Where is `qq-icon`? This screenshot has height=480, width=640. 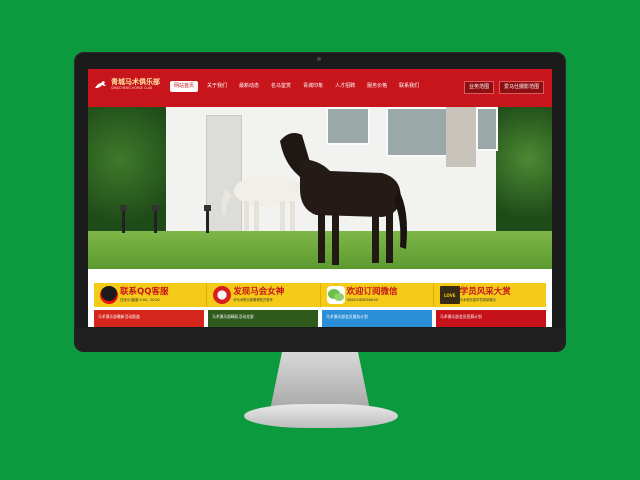
qq-icon is located at coordinates (109, 295).